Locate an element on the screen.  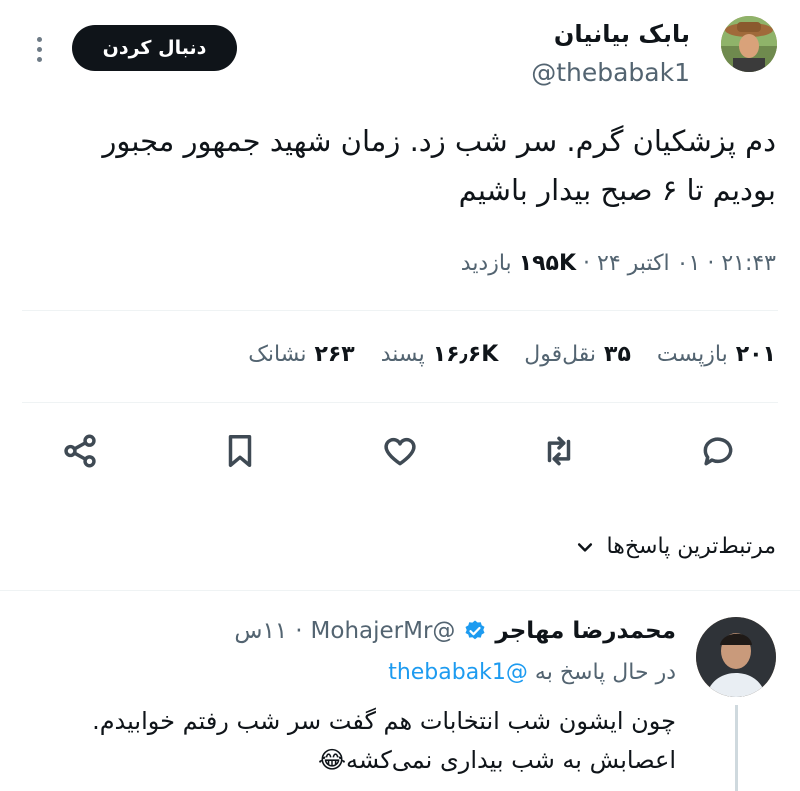
views-label: بازدید is located at coordinates (486, 263).